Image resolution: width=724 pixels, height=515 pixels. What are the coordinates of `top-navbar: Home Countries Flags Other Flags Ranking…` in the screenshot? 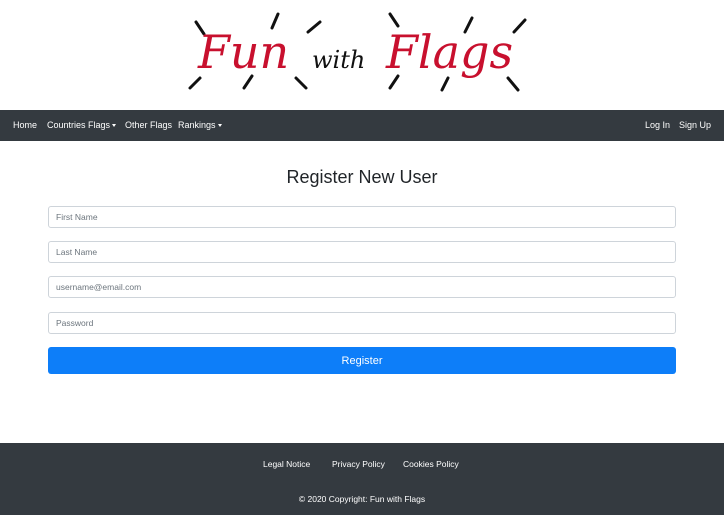 It's located at (362, 125).